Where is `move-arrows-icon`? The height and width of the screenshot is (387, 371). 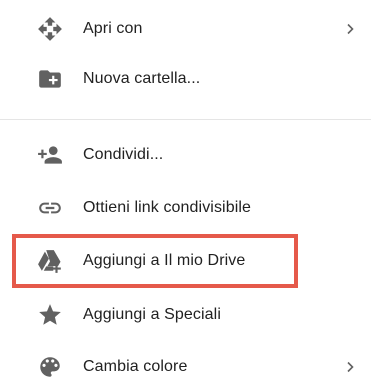 move-arrows-icon is located at coordinates (50, 29).